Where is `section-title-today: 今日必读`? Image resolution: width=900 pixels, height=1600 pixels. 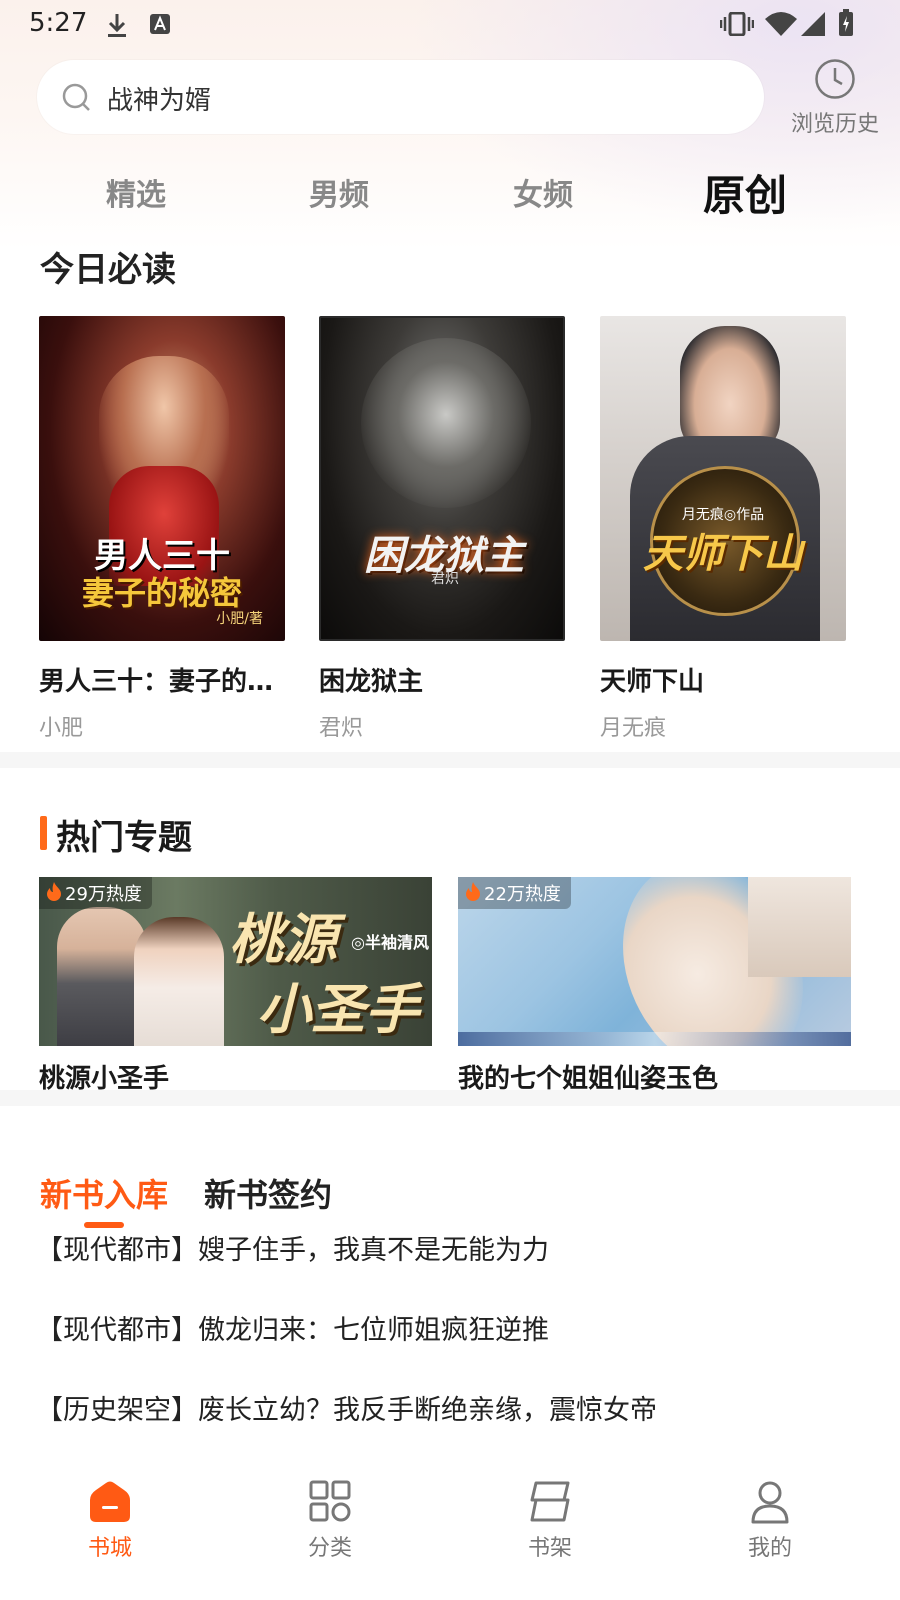 section-title-today: 今日必读 is located at coordinates (108, 270).